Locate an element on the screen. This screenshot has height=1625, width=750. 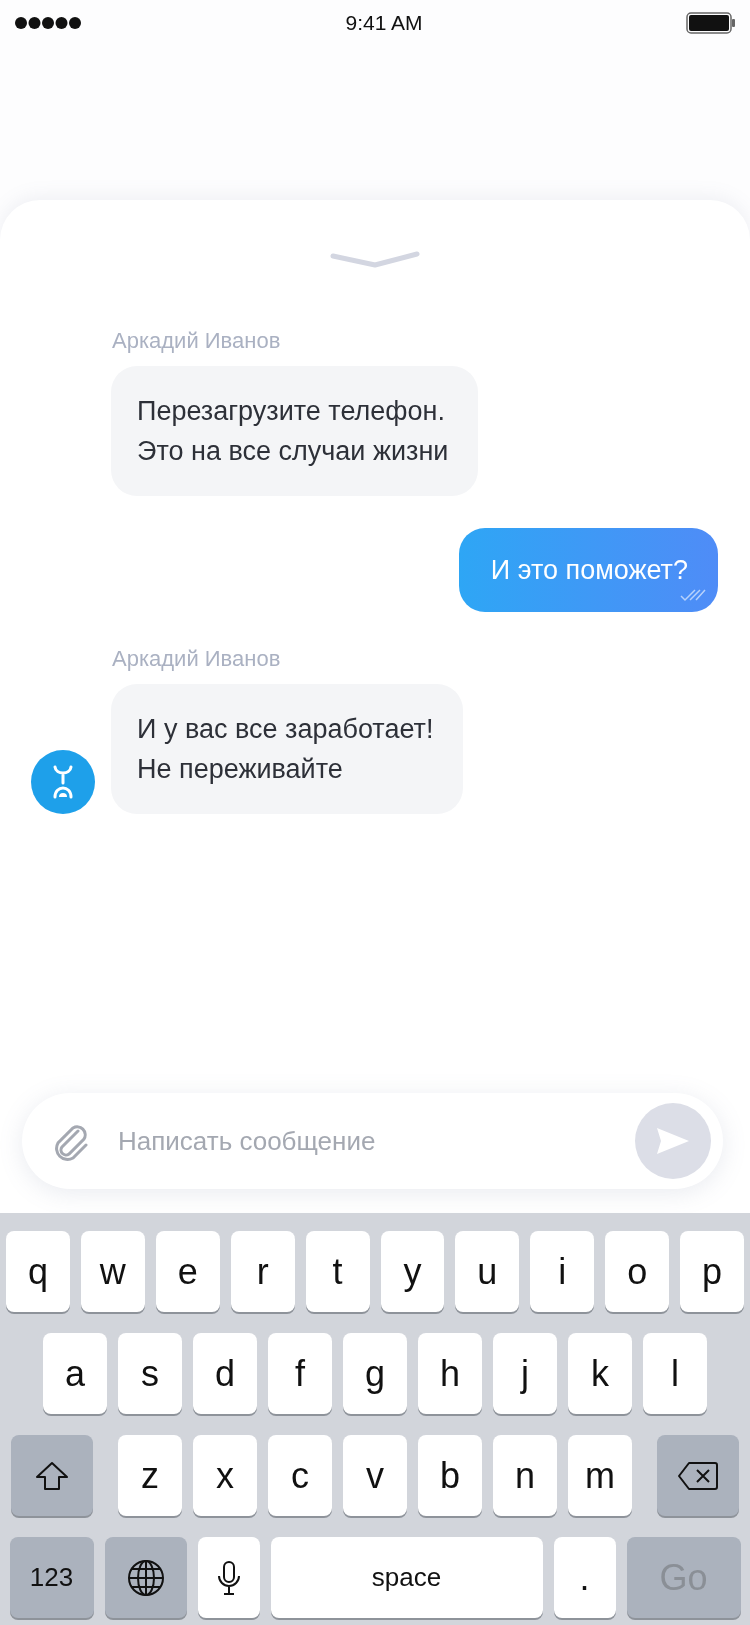
status-time: 9:41 AM is located at coordinates (384, 22).